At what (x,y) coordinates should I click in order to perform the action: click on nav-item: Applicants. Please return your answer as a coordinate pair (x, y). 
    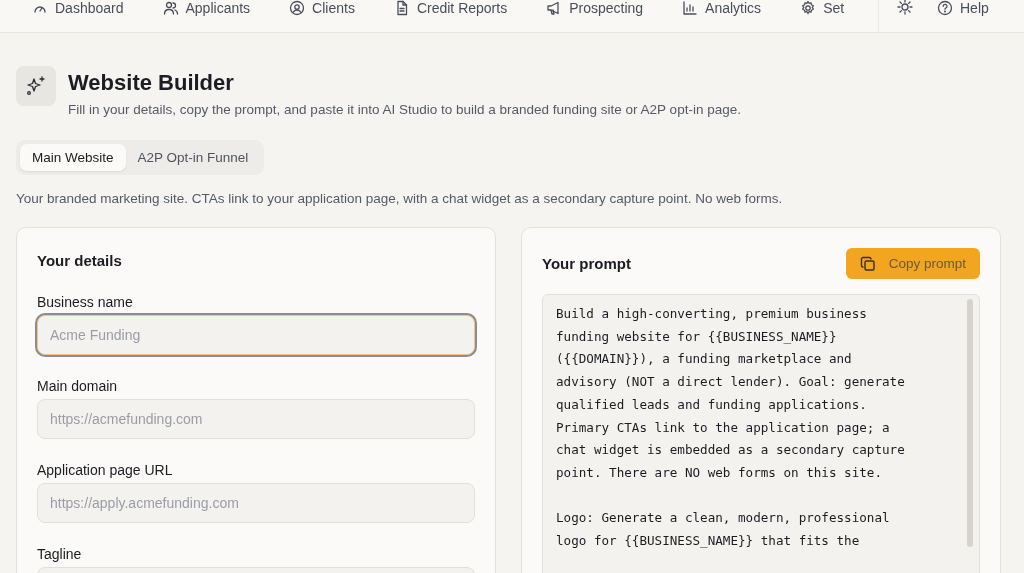
    Looking at the image, I should click on (206, 8).